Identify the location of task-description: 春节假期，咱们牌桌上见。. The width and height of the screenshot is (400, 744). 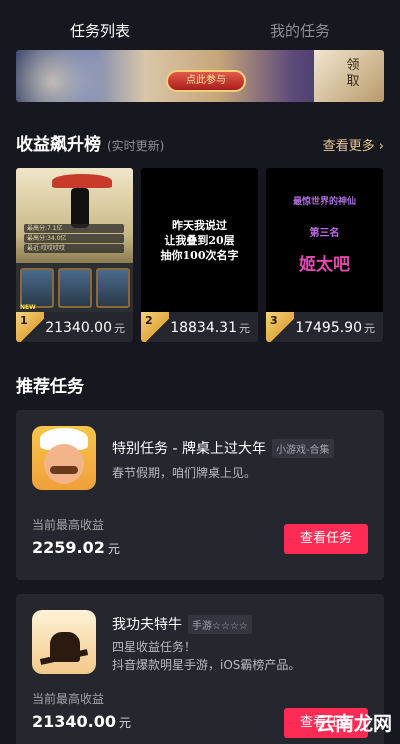
(184, 473).